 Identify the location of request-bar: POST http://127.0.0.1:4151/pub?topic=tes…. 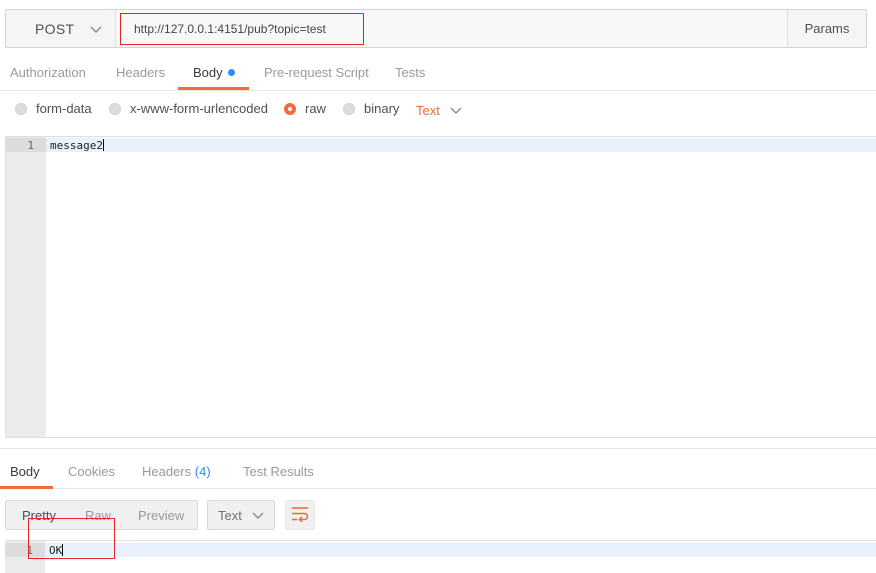
(436, 28).